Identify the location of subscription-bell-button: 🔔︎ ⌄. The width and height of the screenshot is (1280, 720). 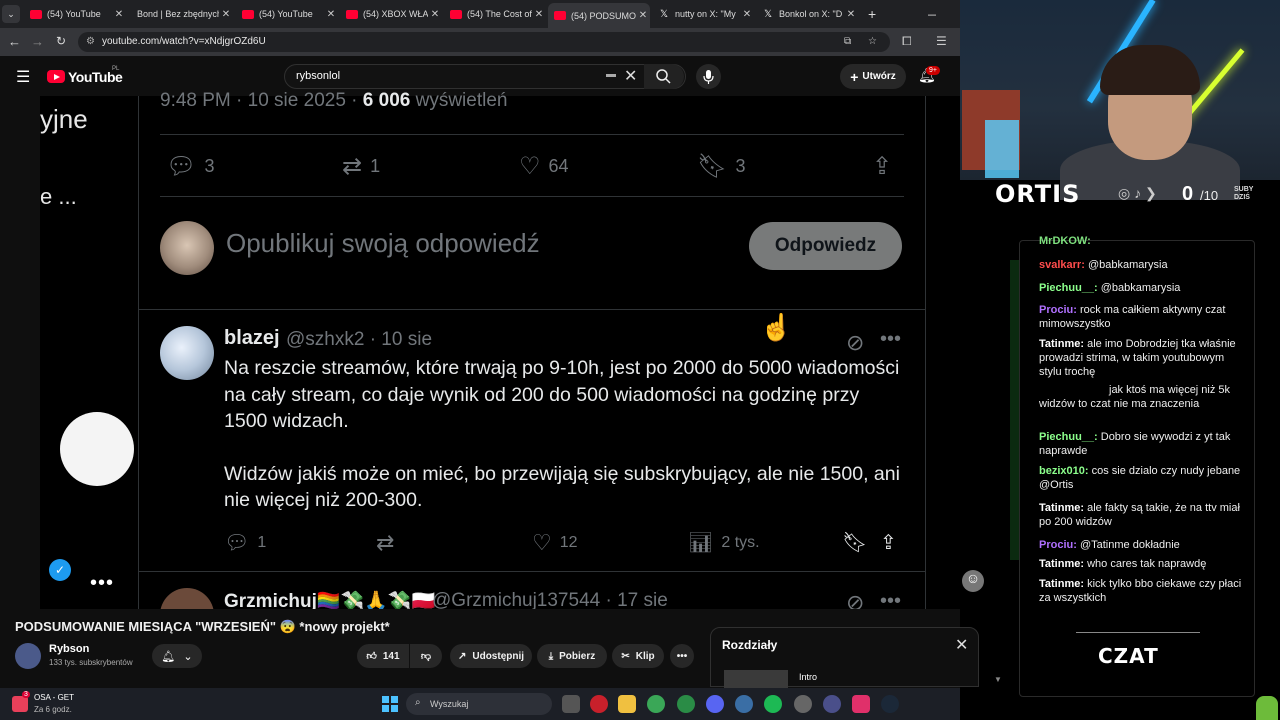
(177, 656).